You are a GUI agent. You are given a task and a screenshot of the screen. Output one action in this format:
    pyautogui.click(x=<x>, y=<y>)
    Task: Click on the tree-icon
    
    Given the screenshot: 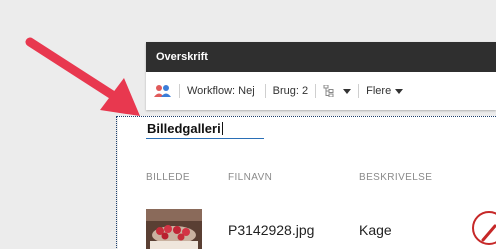 What is the action you would take?
    pyautogui.click(x=328, y=91)
    